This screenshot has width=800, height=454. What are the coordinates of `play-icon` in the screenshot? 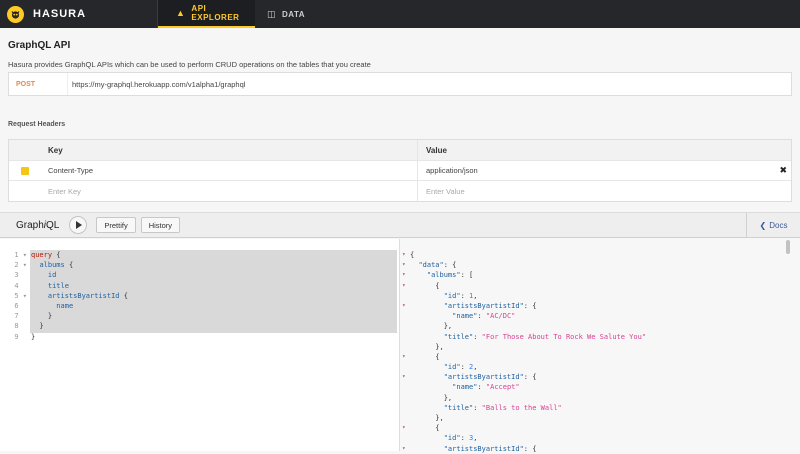 It's located at (79, 225).